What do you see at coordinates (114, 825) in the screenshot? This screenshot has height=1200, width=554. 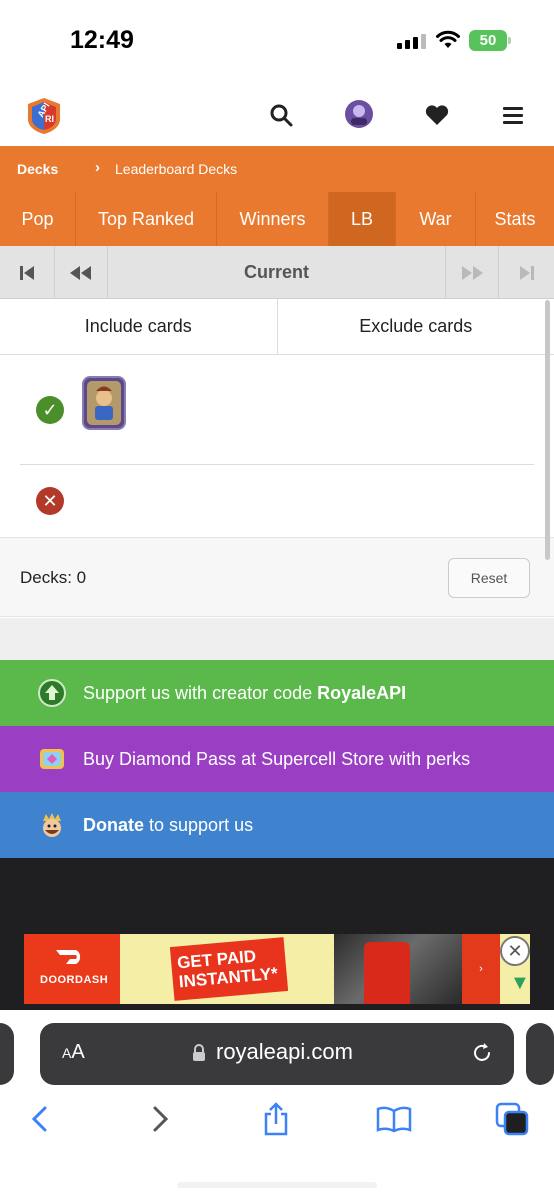 I see `donate-label: Donate` at bounding box center [114, 825].